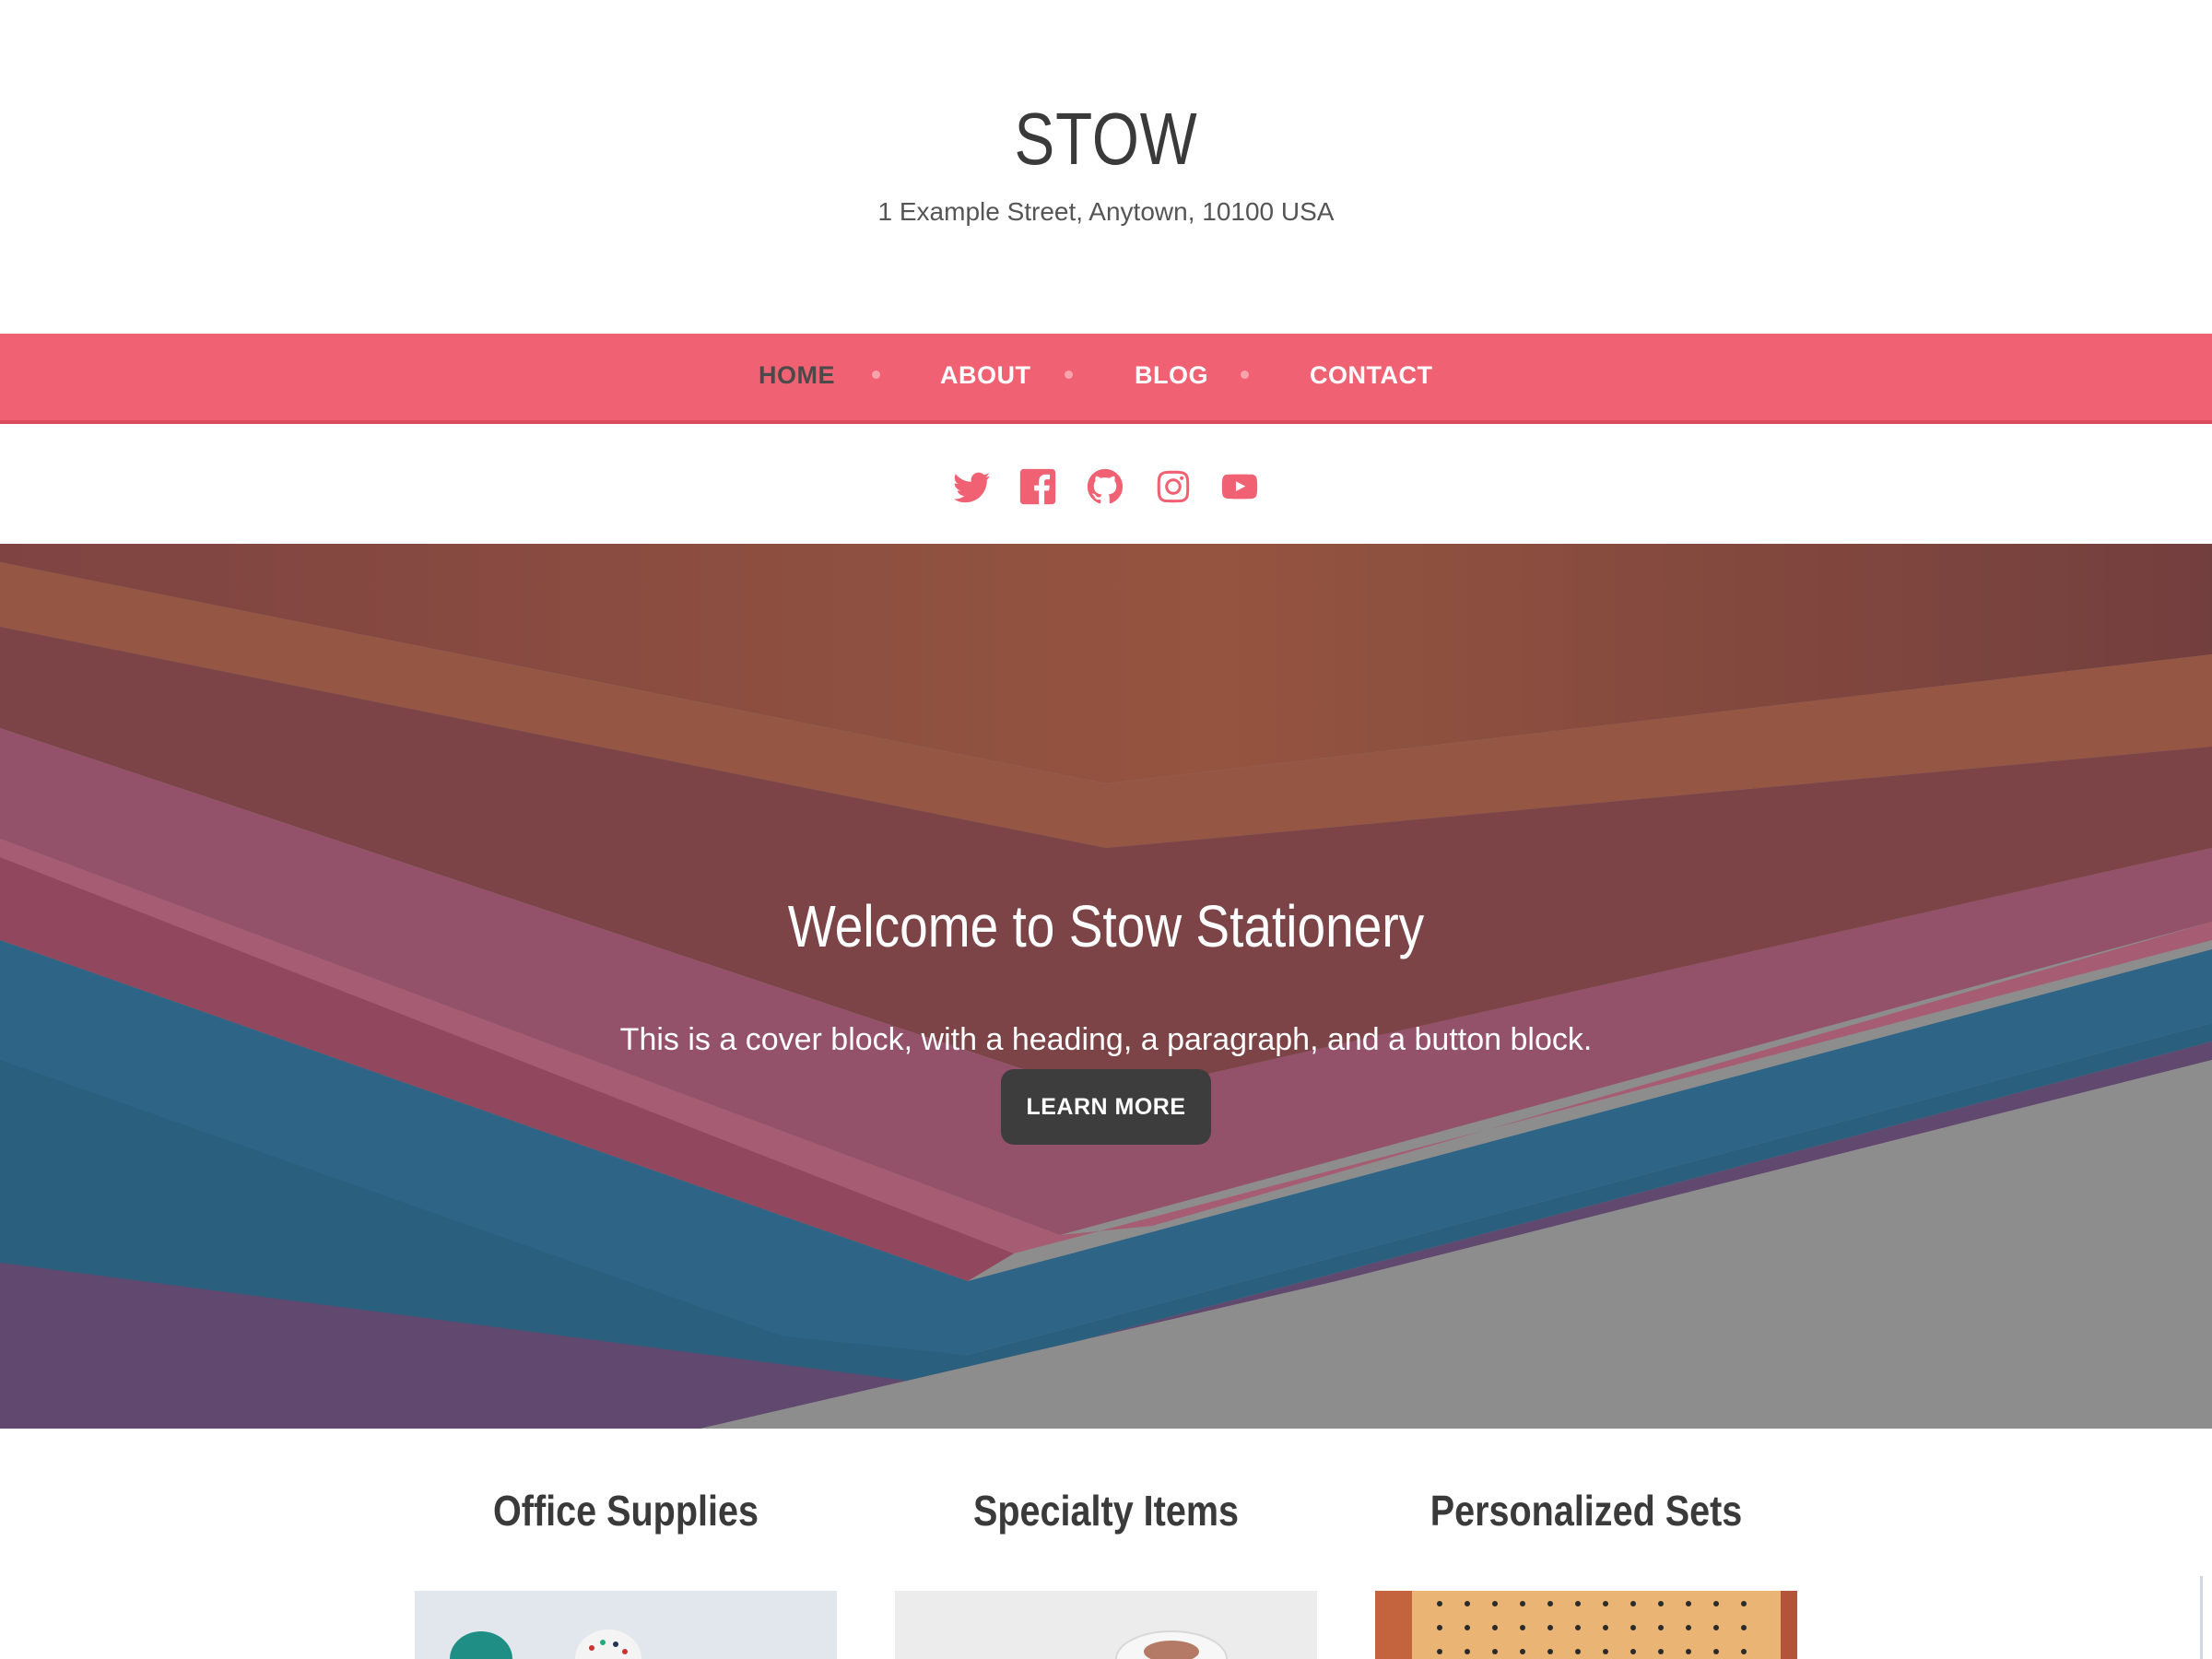  Describe the element at coordinates (1038, 486) in the screenshot. I see `facebook-icon` at that location.